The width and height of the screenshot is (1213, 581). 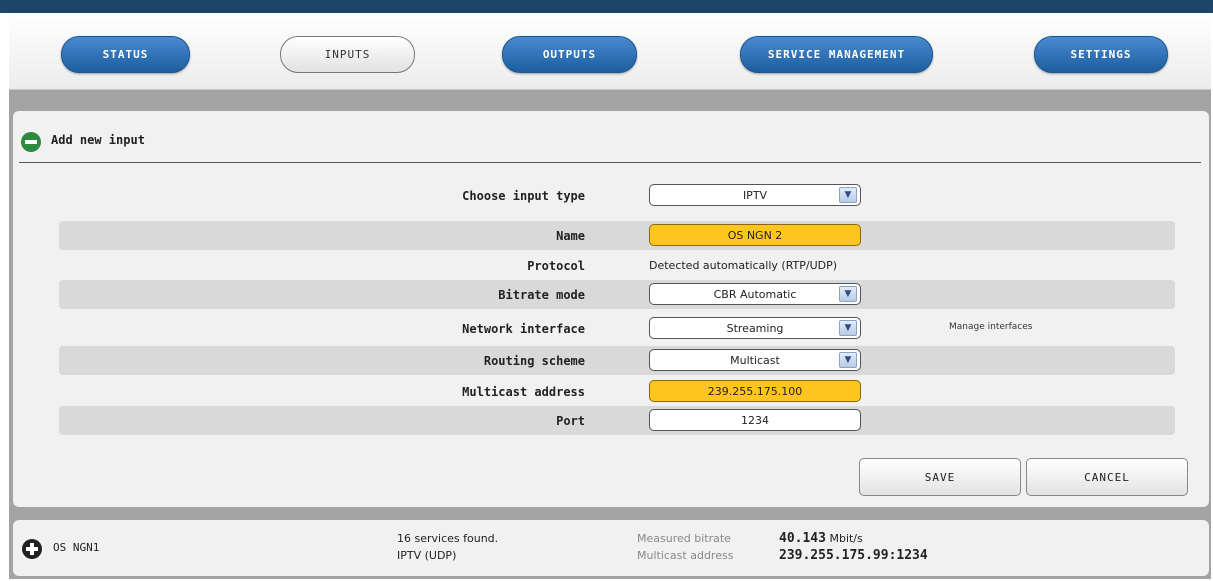 What do you see at coordinates (32, 549) in the screenshot?
I see `plus-circle-icon` at bounding box center [32, 549].